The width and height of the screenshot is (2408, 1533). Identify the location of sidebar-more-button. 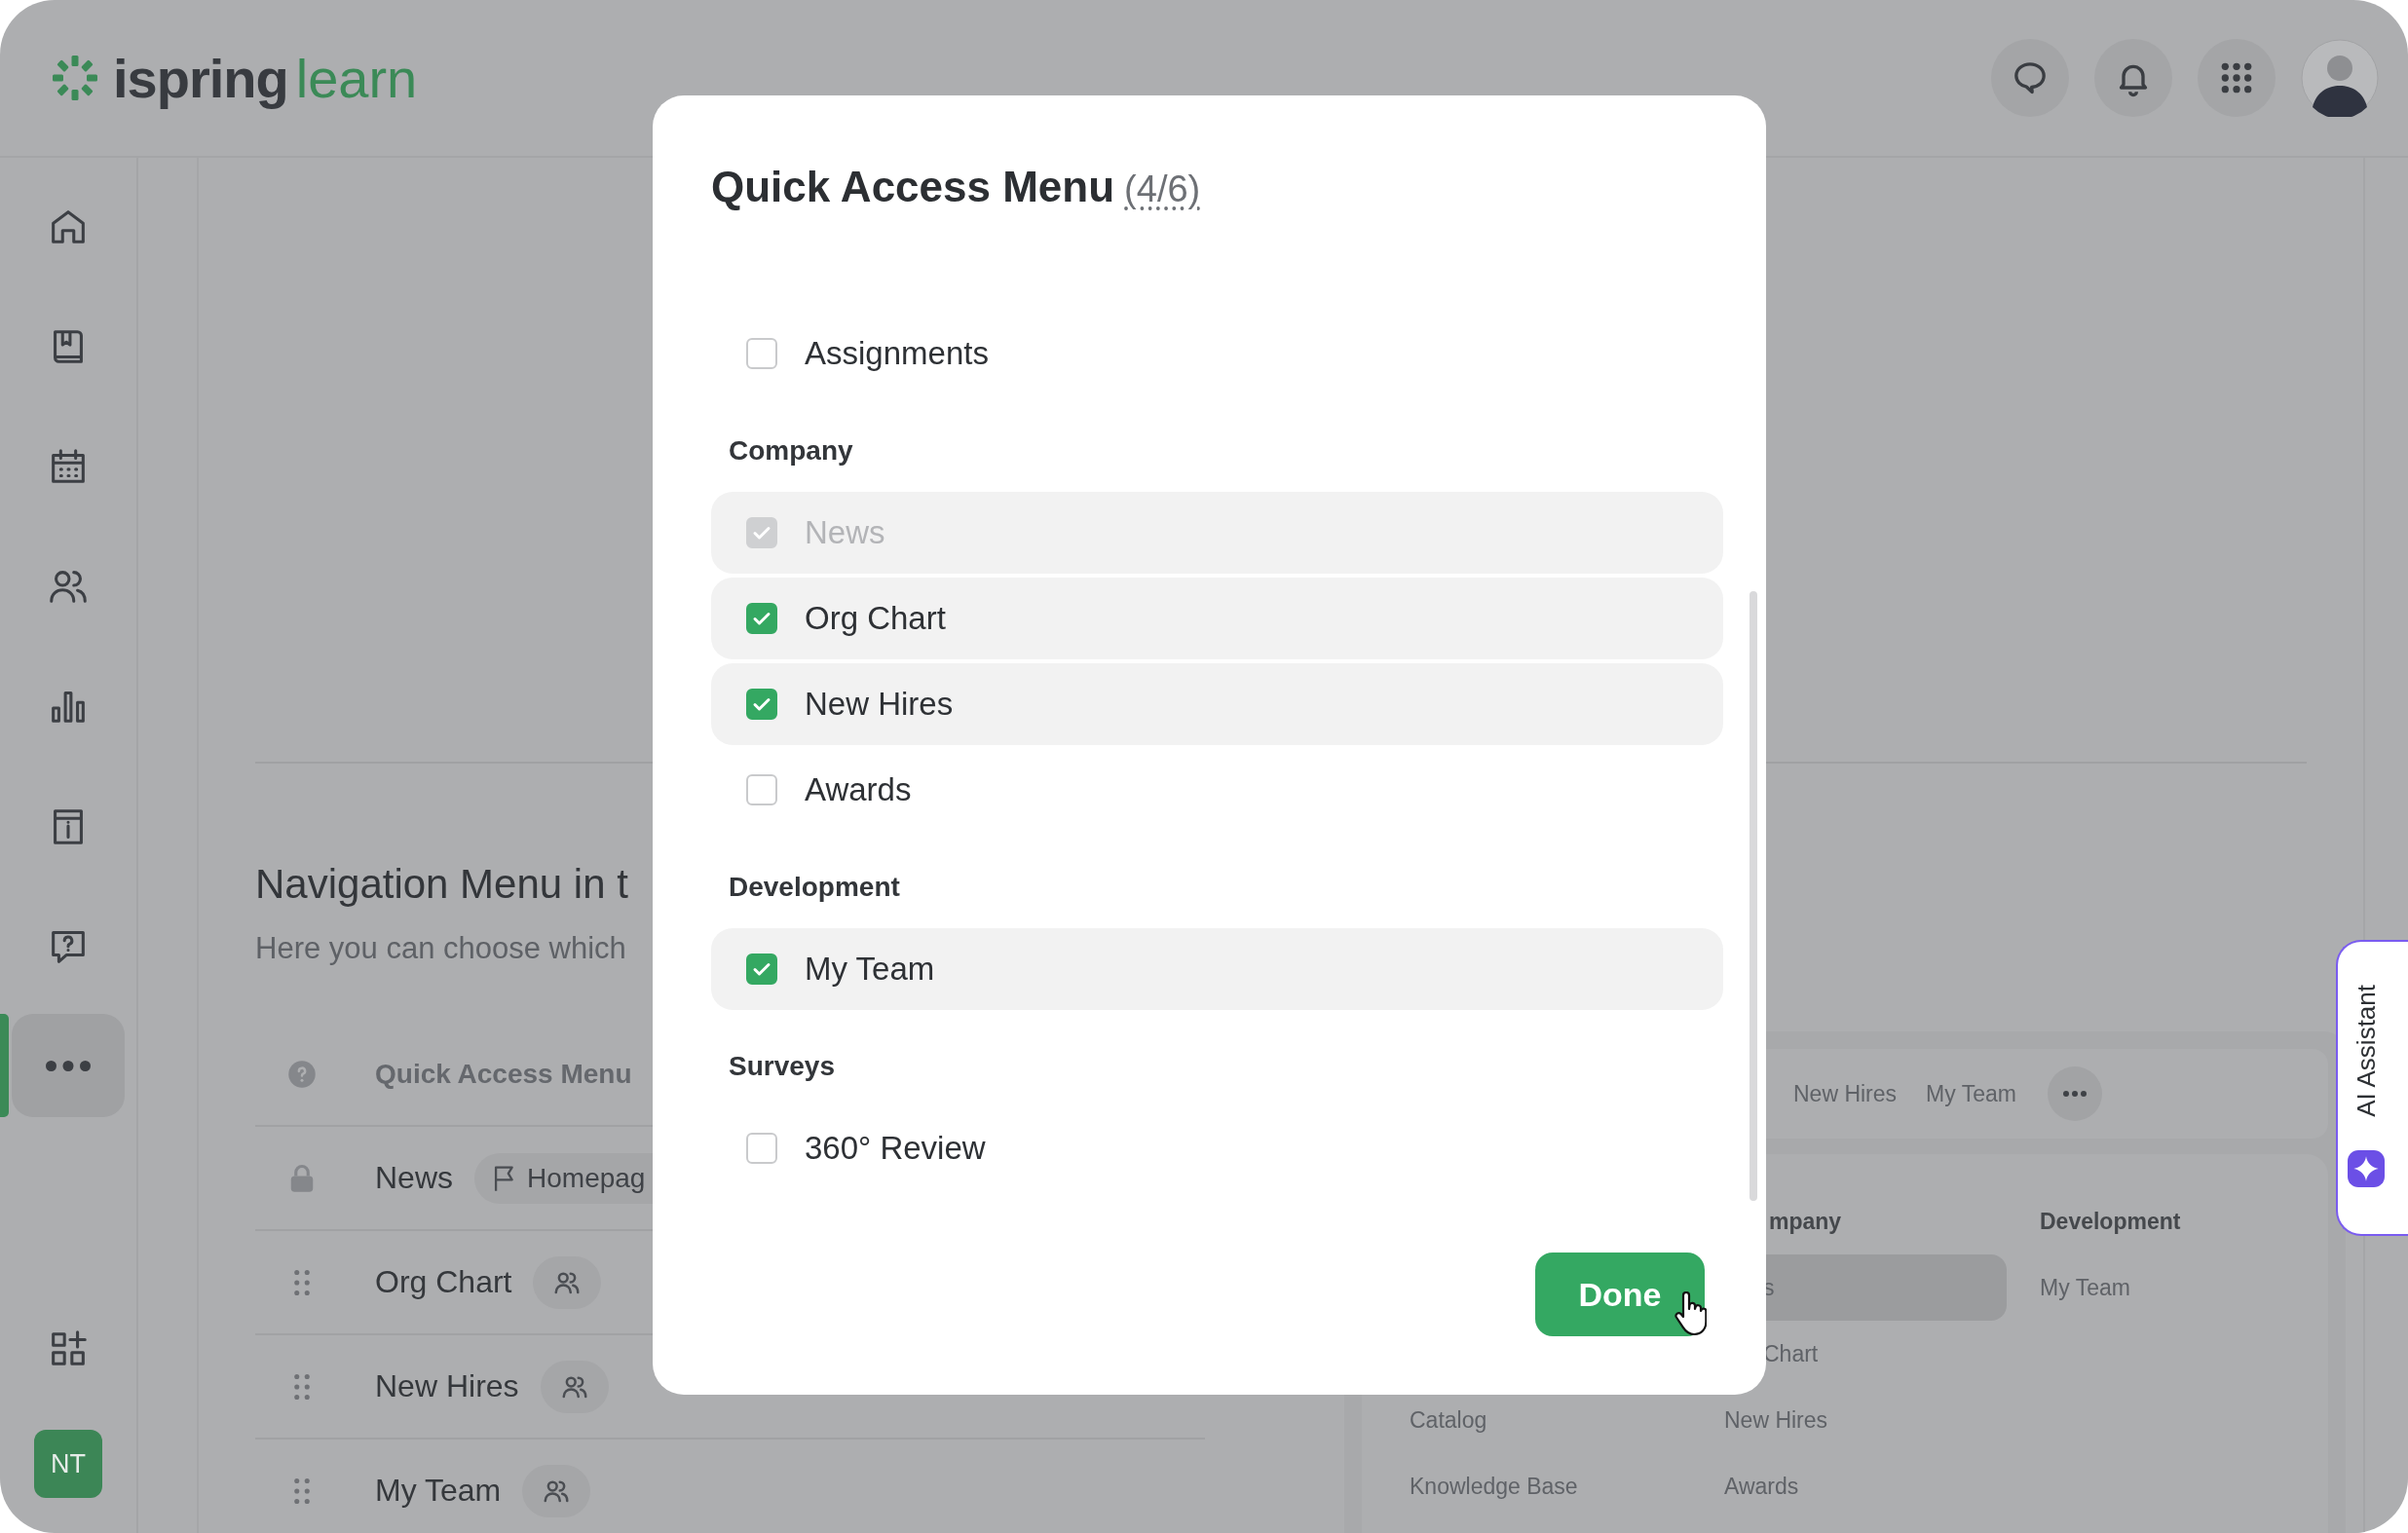
(68, 1065).